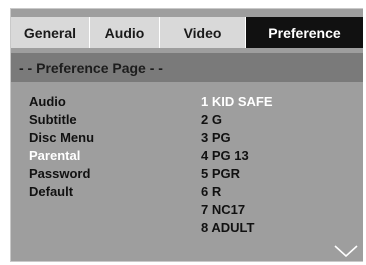 The image size is (366, 265). Describe the element at coordinates (346, 251) in the screenshot. I see `chevron-down-icon` at that location.